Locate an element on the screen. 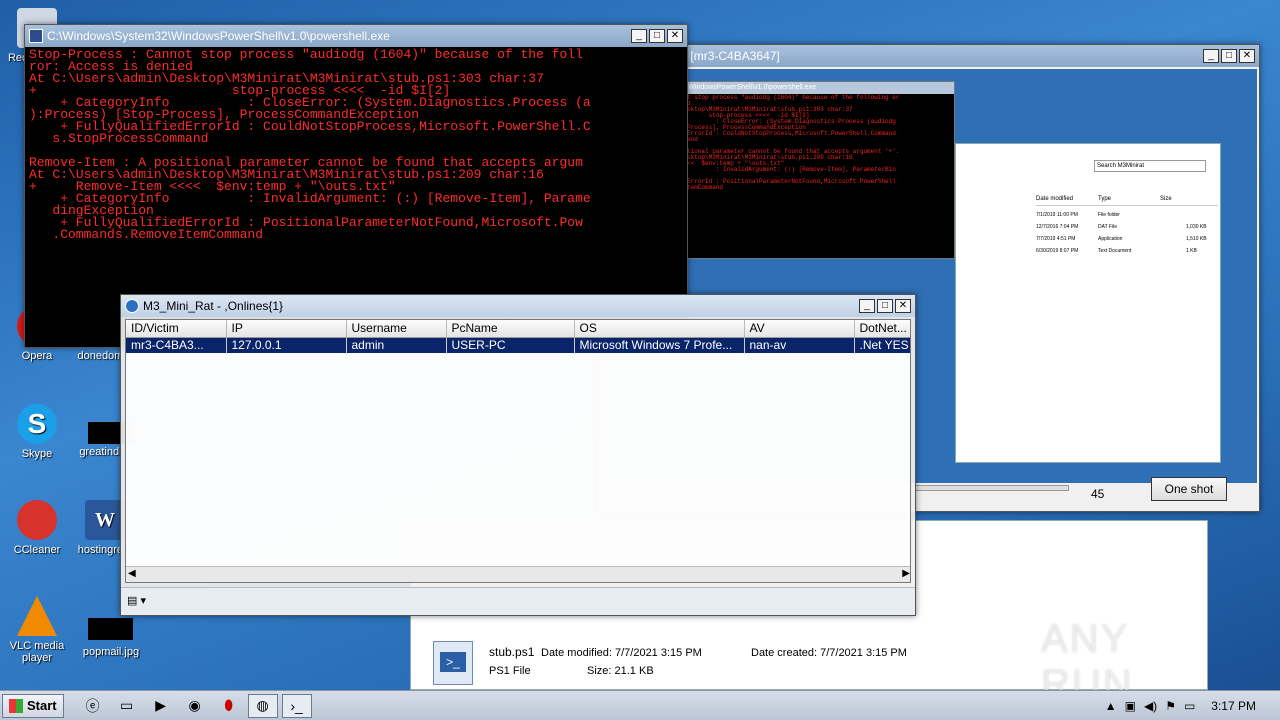  slider-value: 45 is located at coordinates (1098, 494).